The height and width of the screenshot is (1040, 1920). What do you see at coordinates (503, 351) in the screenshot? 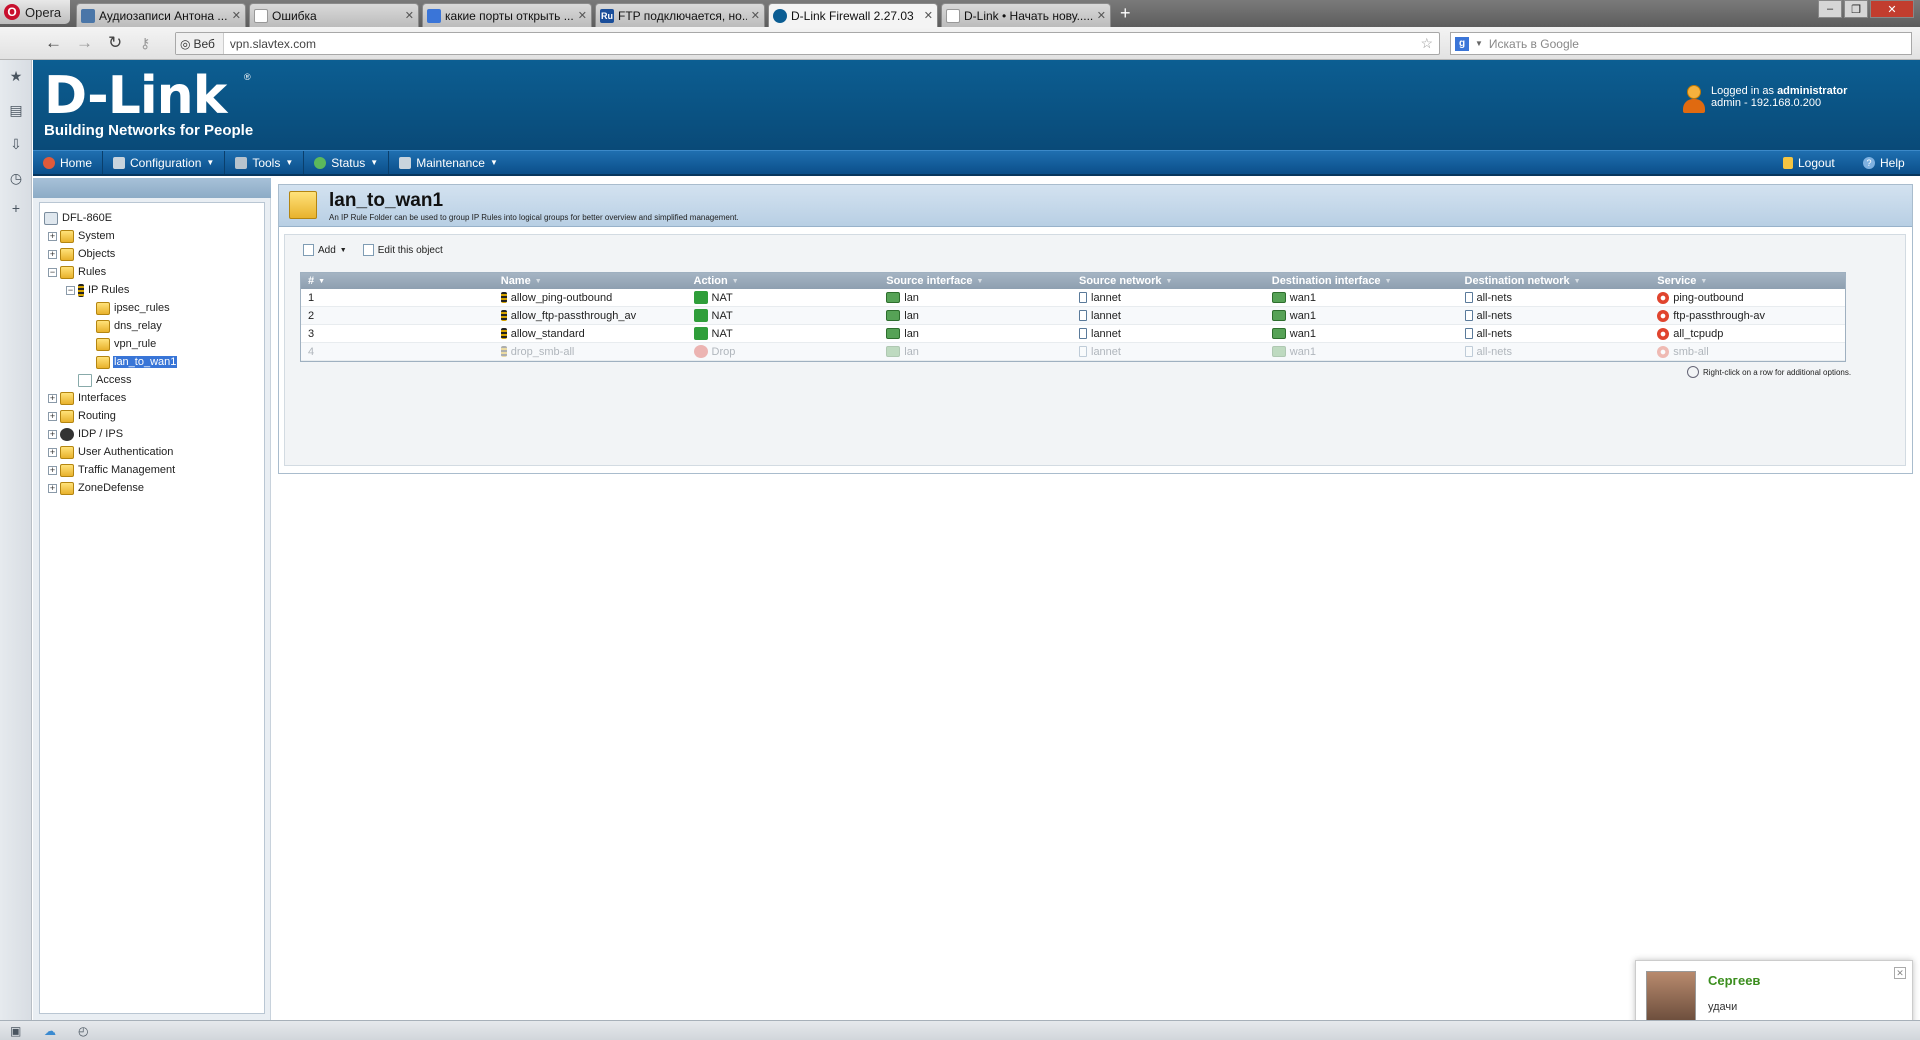
I see `traffic-light-icon` at bounding box center [503, 351].